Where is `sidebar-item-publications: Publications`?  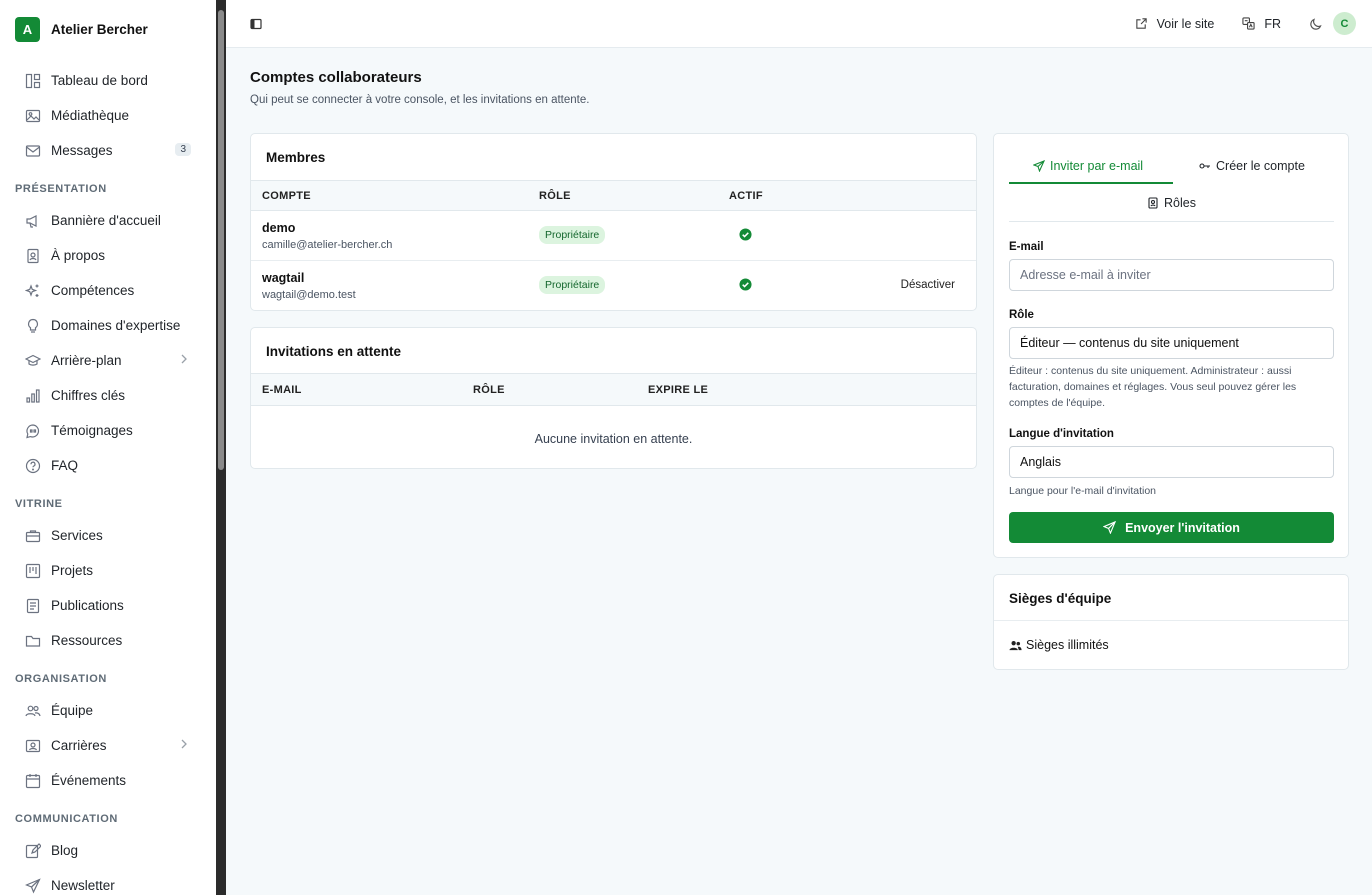
sidebar-item-publications: Publications is located at coordinates (108, 605).